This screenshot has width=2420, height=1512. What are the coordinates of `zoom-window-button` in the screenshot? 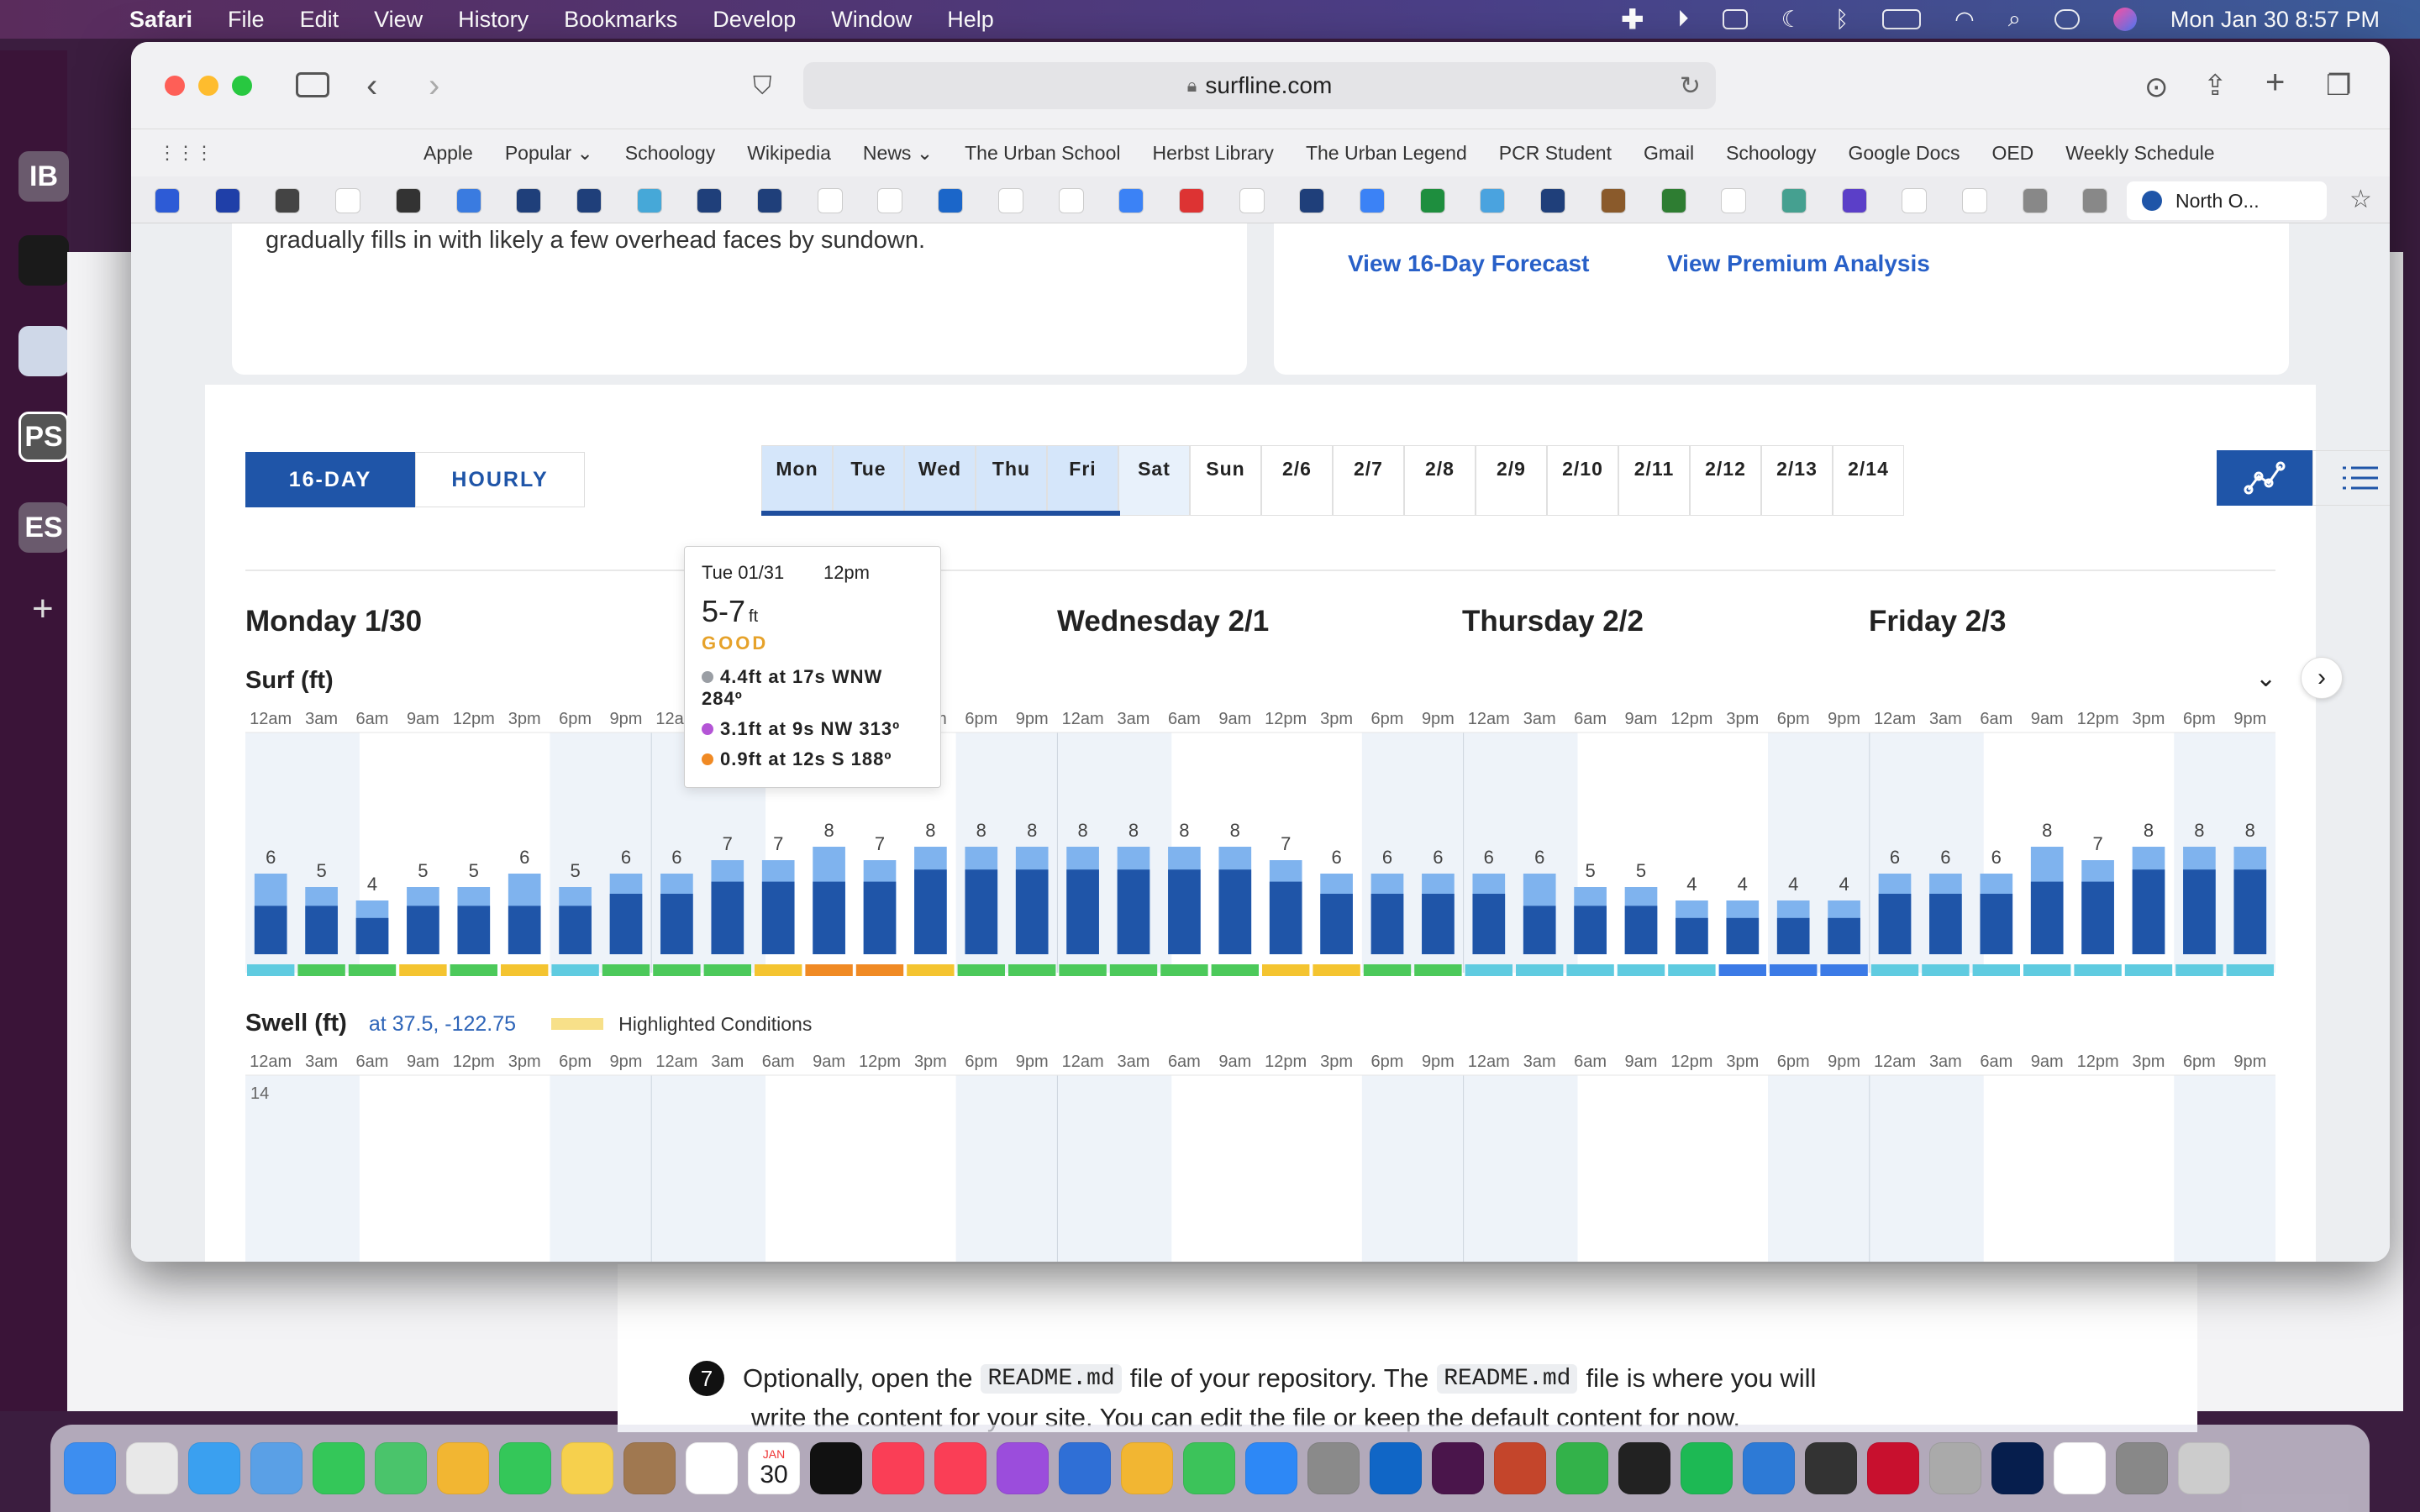 It's located at (242, 86).